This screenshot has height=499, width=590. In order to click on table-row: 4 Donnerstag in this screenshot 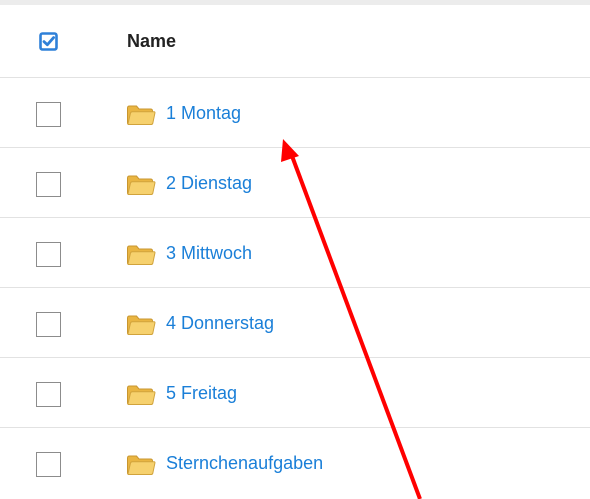, I will do `click(295, 323)`.